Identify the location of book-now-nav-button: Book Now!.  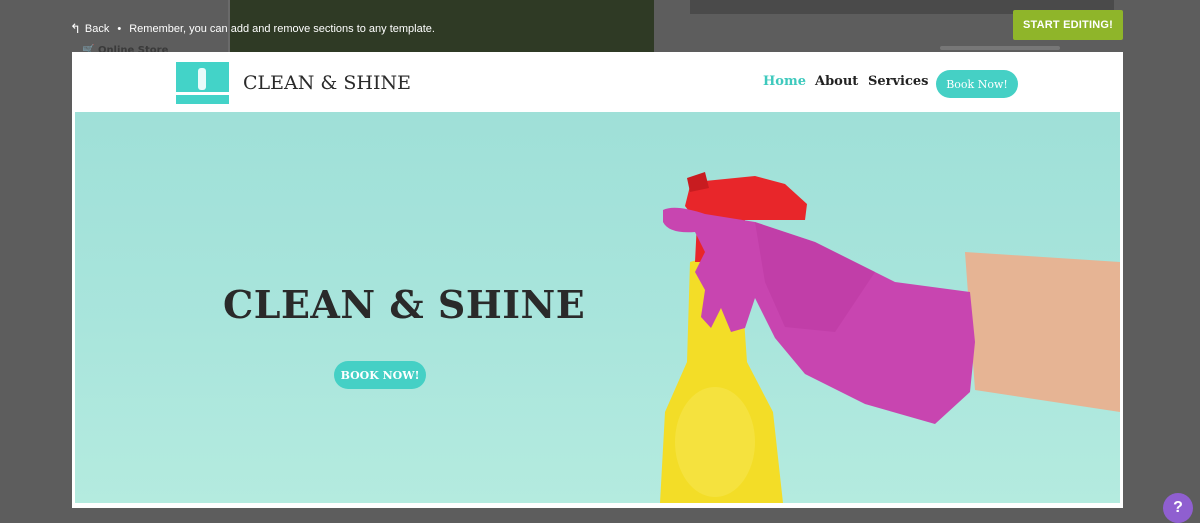
(977, 84).